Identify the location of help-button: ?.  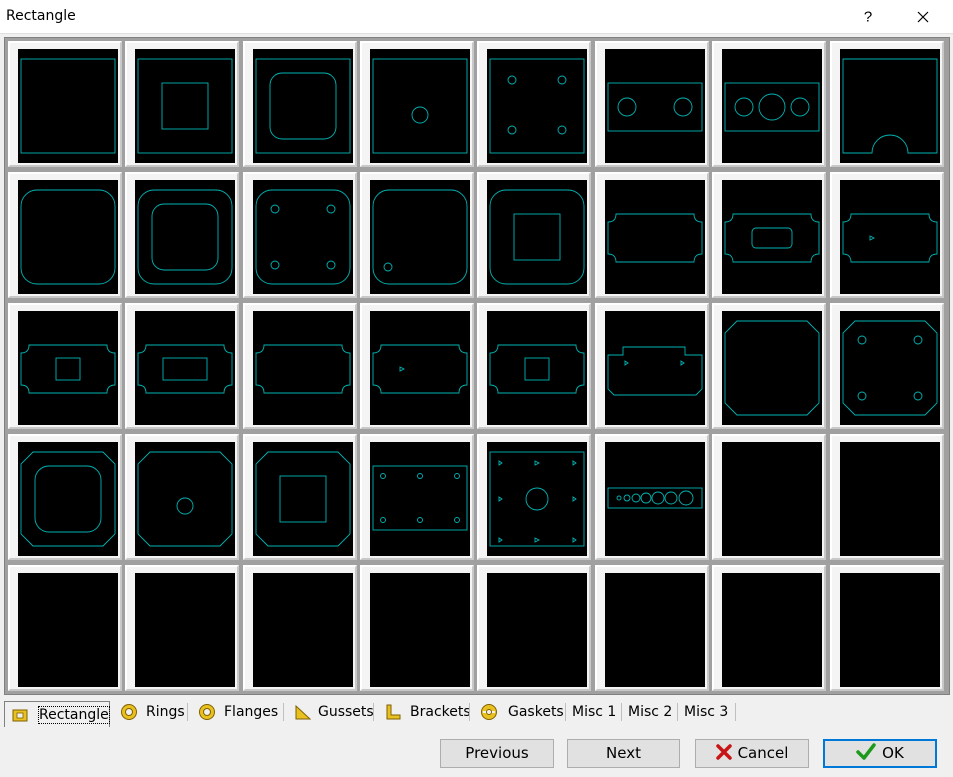
(868, 16).